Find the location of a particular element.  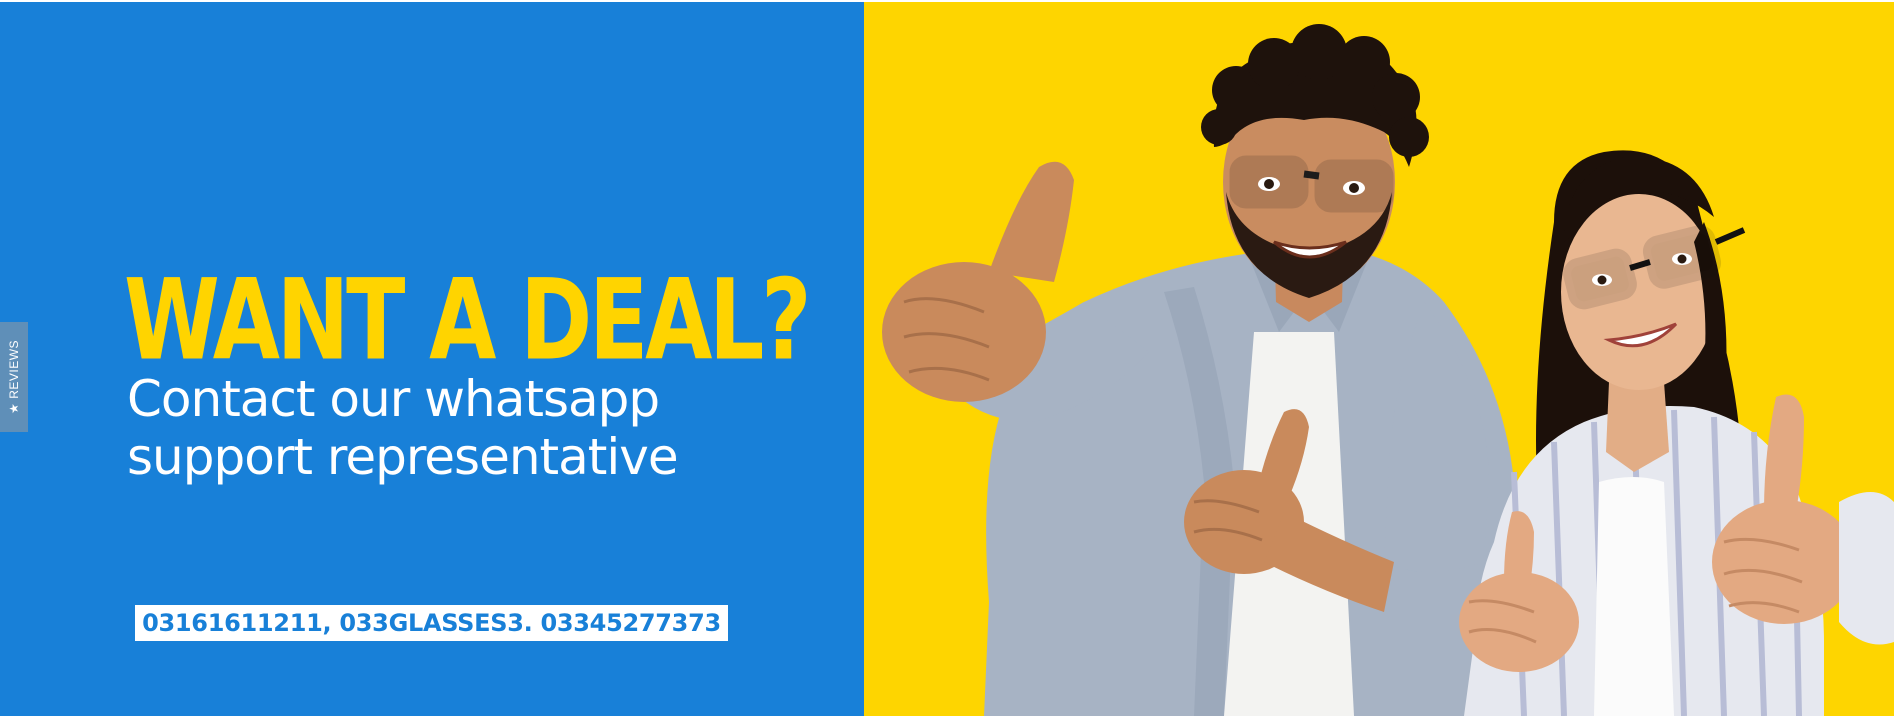

banner-subline-line-1: Contact our whatsapp is located at coordinates (393, 399).